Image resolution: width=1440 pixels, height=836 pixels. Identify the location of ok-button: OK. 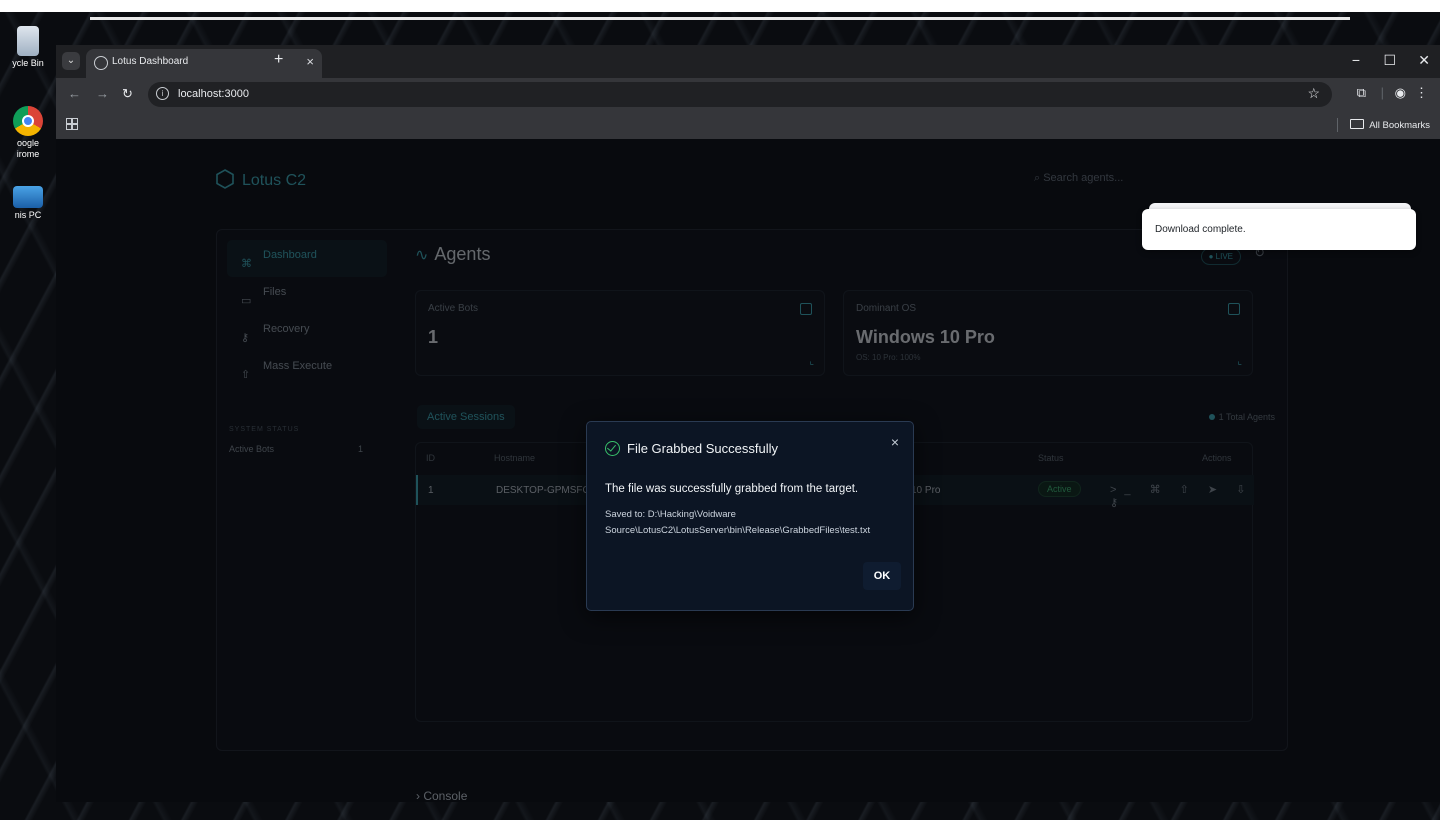
(882, 576).